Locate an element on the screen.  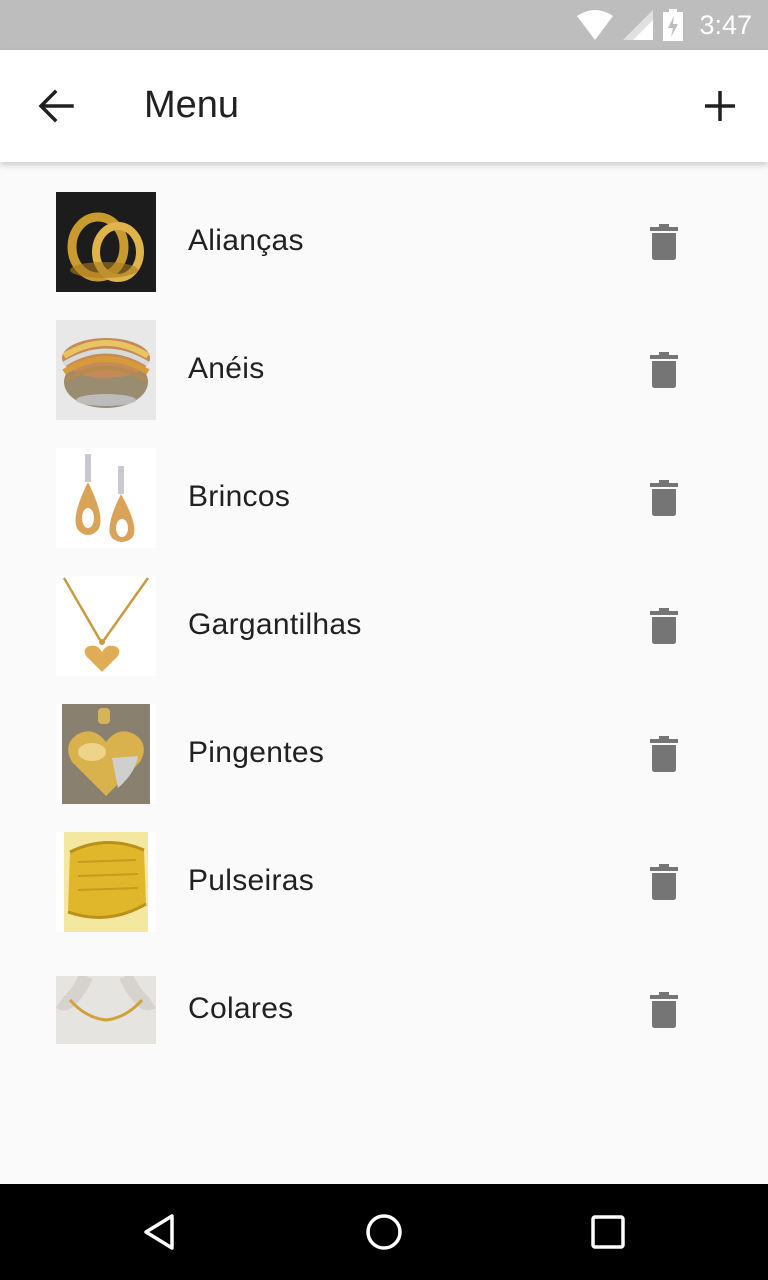
arrow-left-icon is located at coordinates (56, 106).